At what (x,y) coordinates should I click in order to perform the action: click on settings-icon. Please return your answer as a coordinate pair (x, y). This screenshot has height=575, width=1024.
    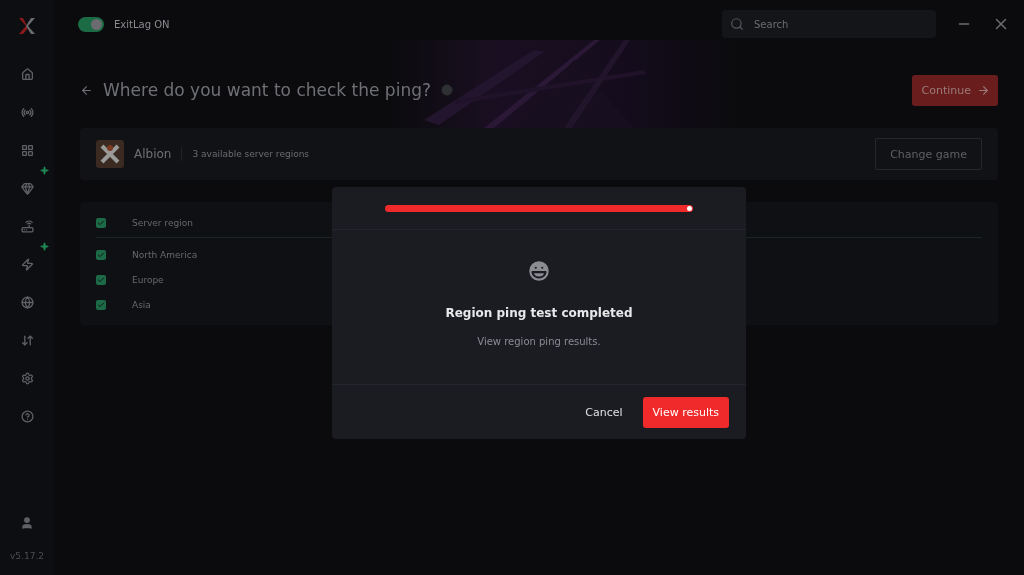
    Looking at the image, I should click on (27, 378).